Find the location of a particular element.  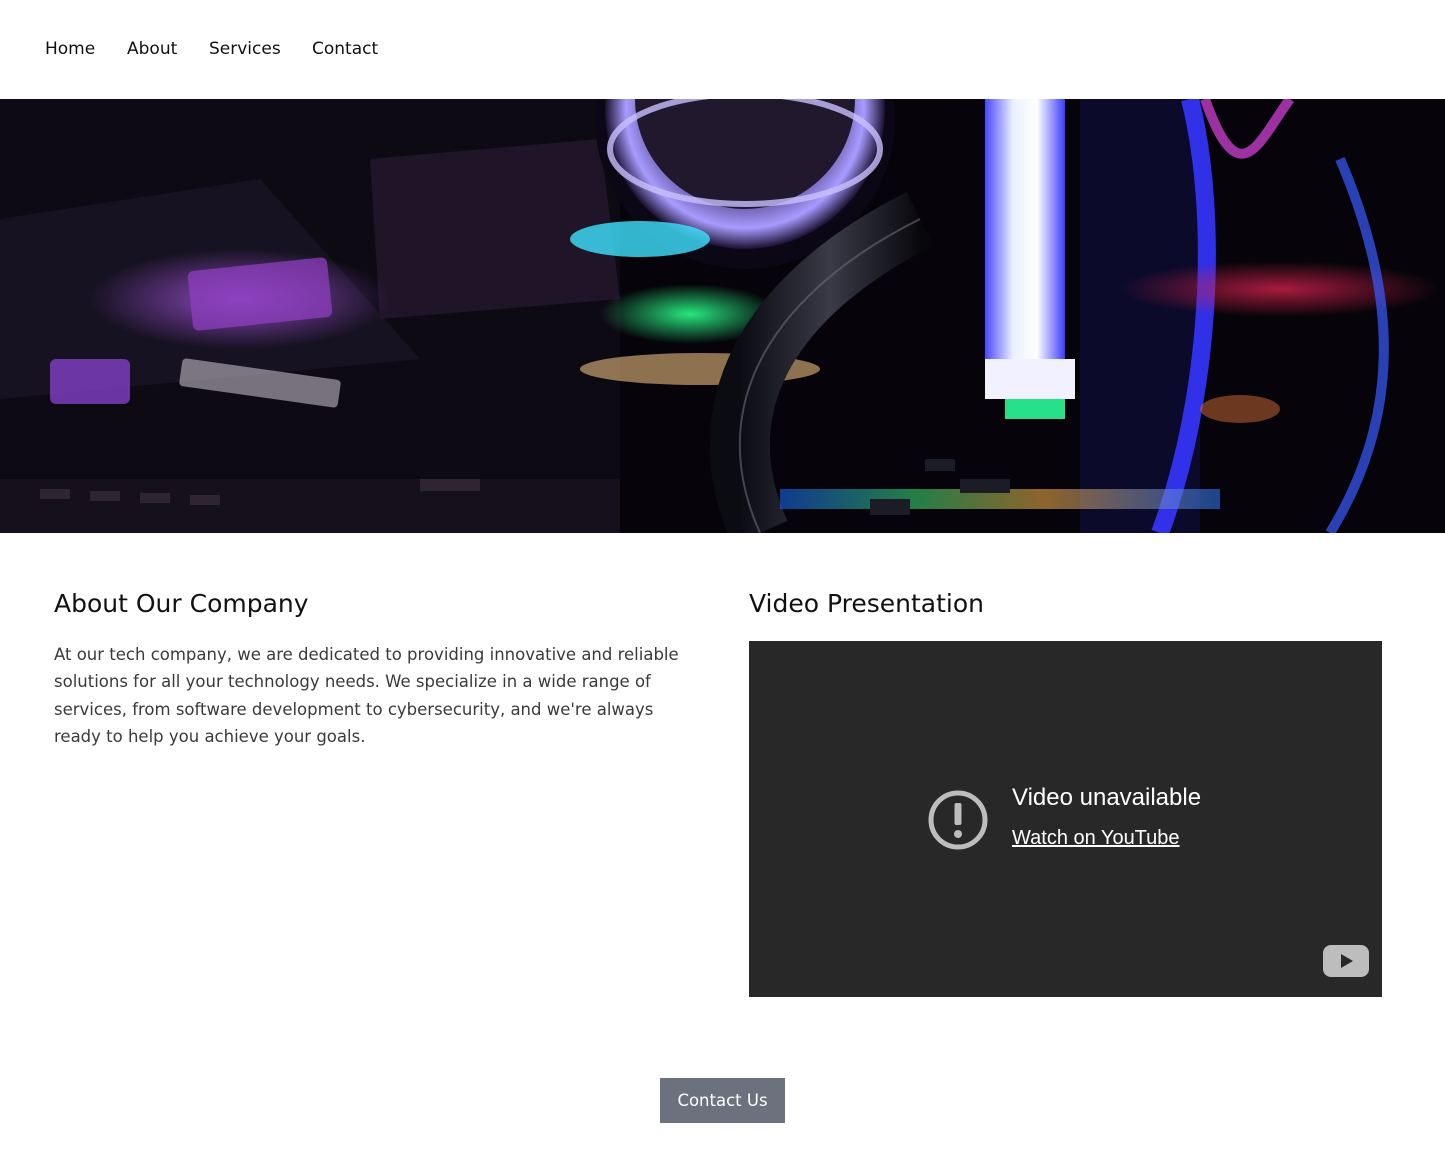

nav-link-contact: Contact is located at coordinates (345, 49).